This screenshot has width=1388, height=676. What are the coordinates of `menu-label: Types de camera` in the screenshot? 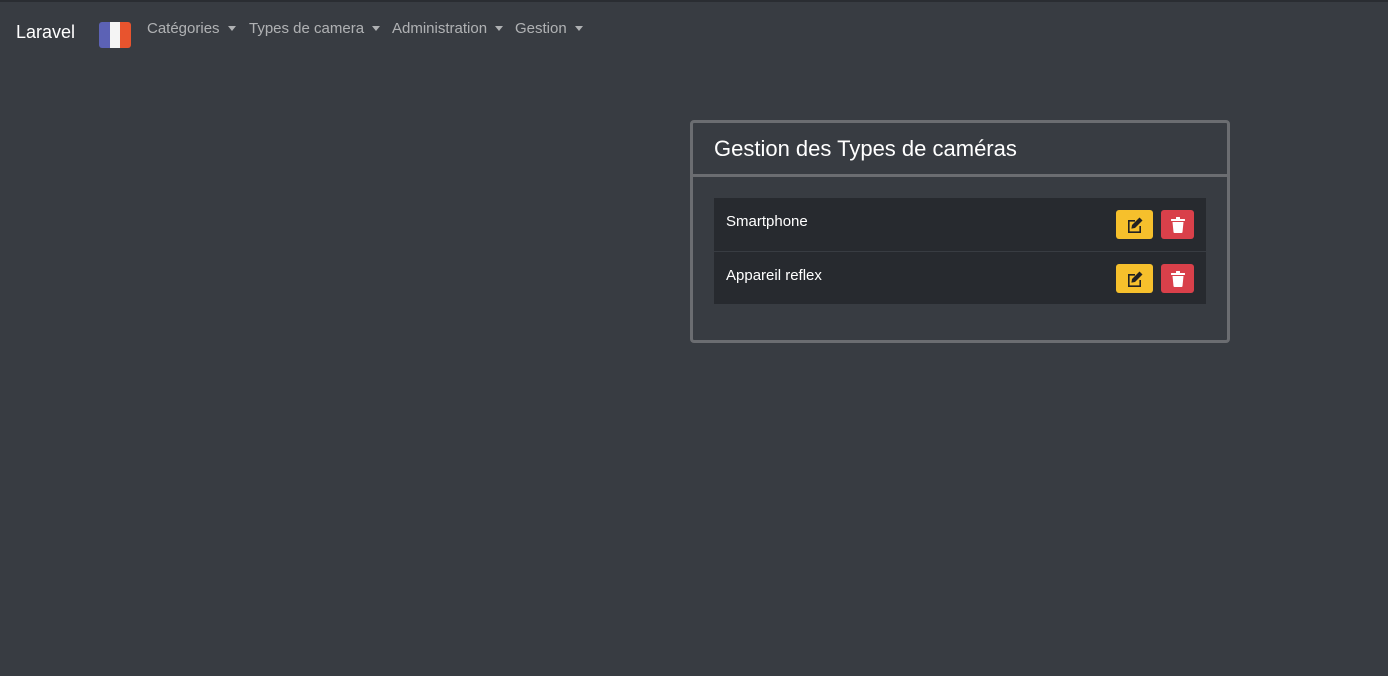 It's located at (307, 28).